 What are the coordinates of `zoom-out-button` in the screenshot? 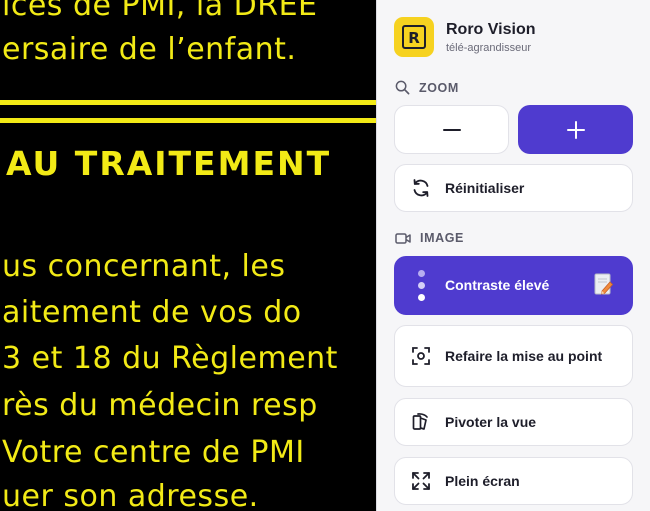 It's located at (451, 129).